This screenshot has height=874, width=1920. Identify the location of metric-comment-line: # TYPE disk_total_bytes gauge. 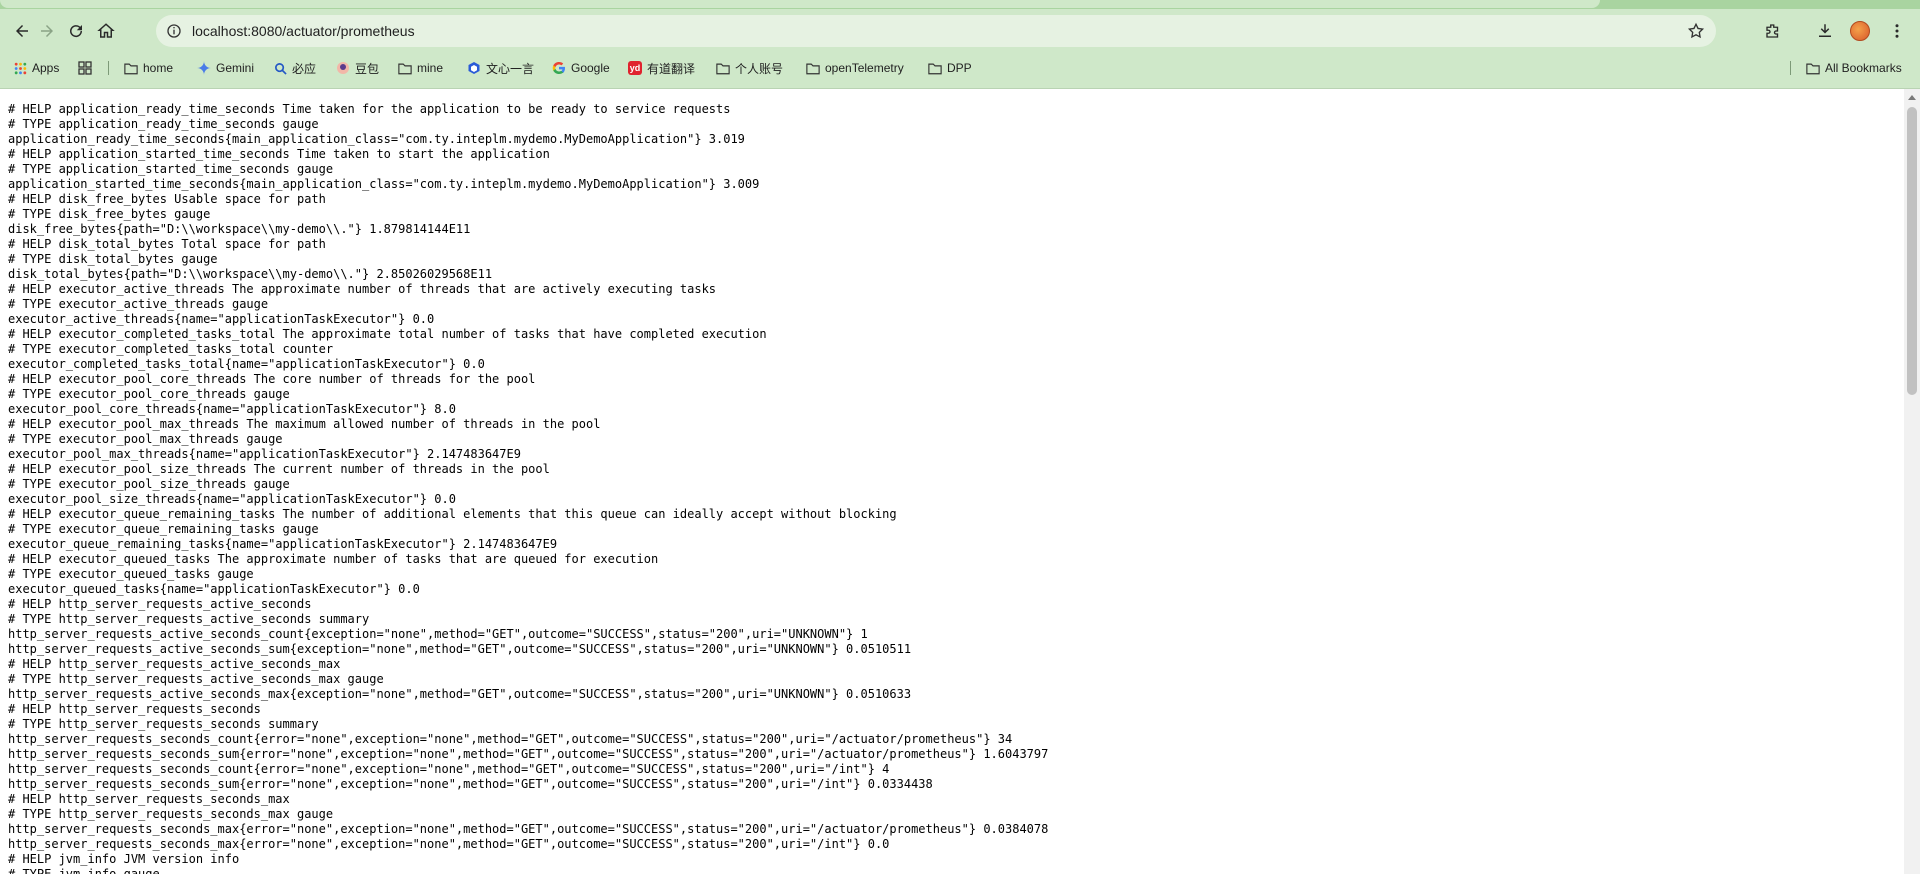
(113, 259).